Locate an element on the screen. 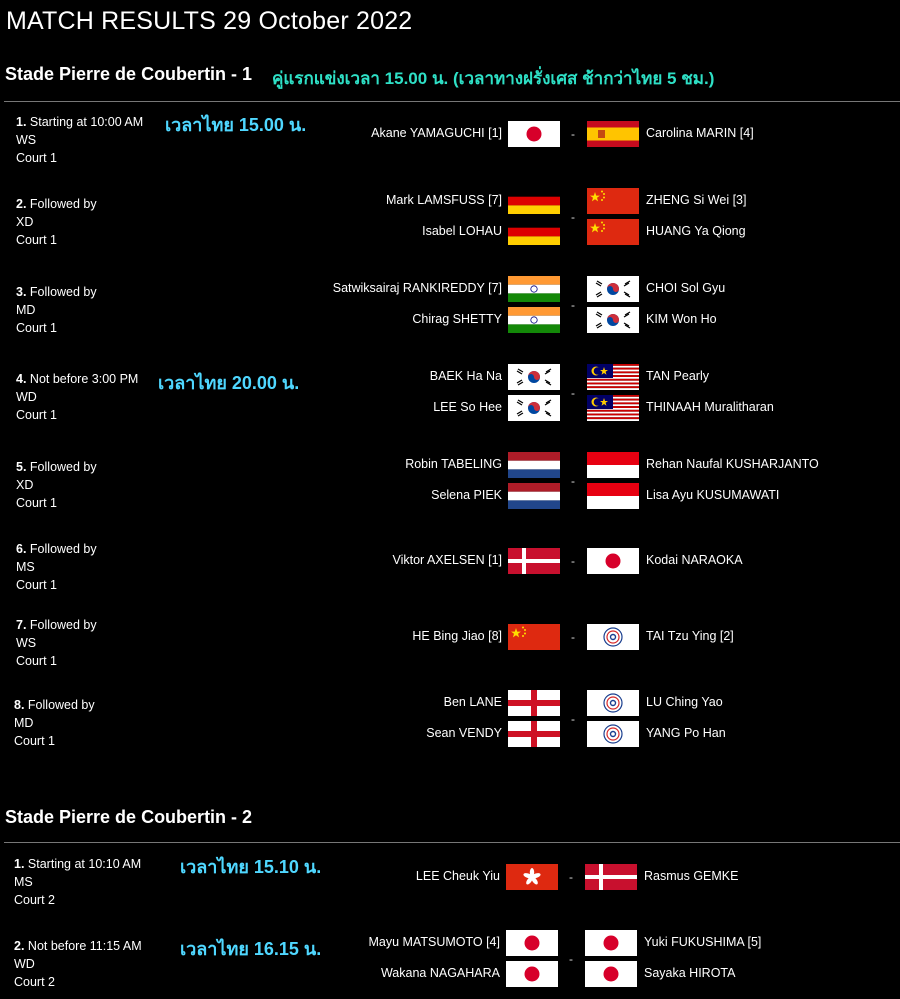  match-info: 3. Followed by MD Court 1 is located at coordinates (56, 310).